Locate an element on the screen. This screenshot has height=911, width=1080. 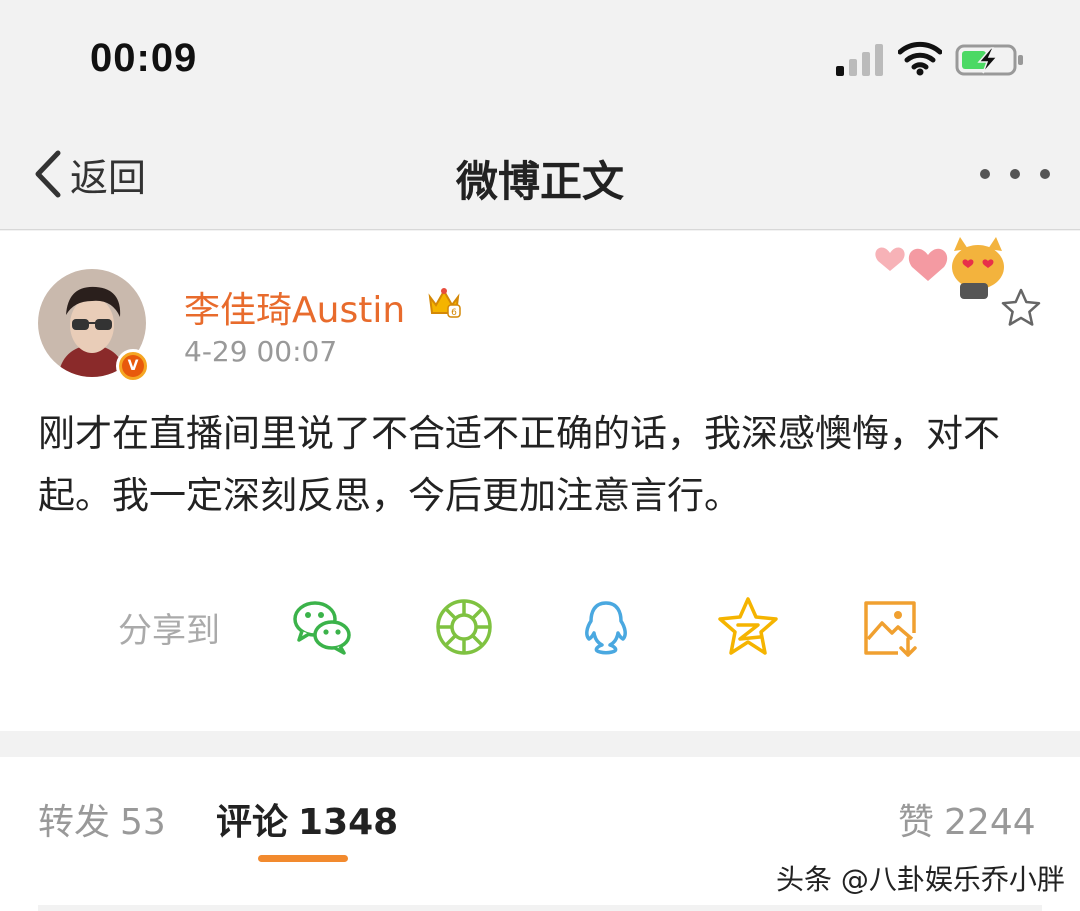
qq-icon is located at coordinates (606, 627).